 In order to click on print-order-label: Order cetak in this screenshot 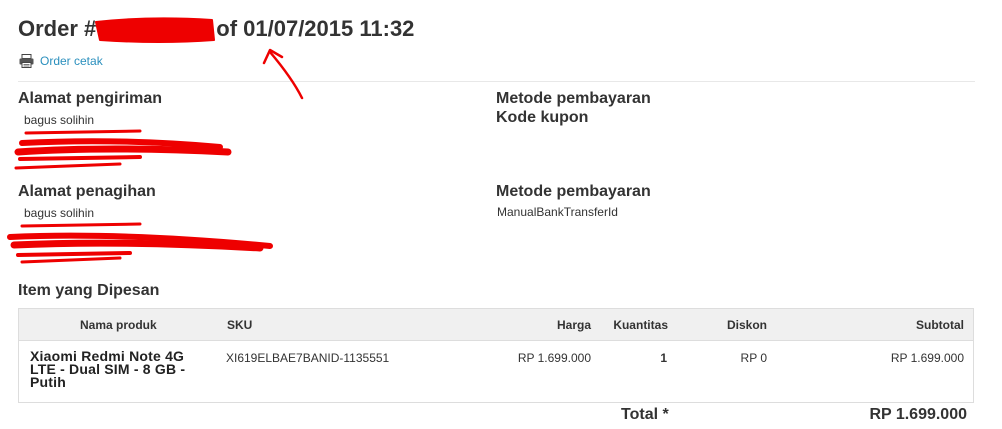, I will do `click(71, 61)`.